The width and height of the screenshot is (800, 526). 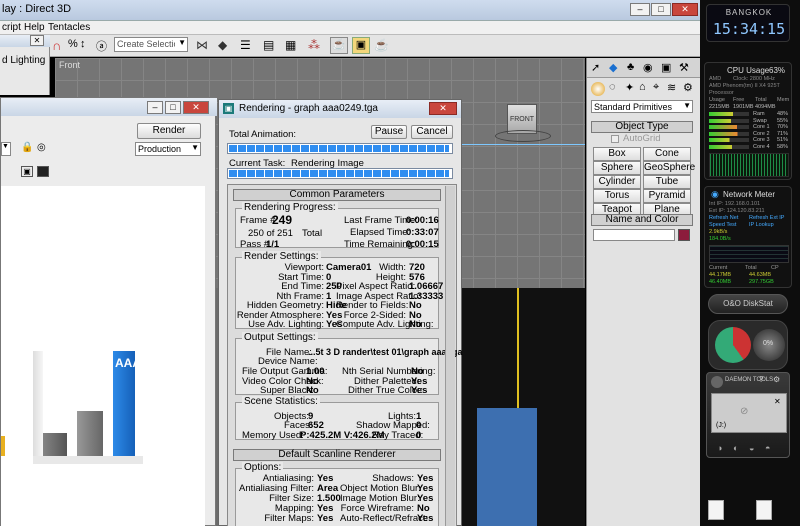 I want to click on scanline-bar: Default Scanline Renderer, so click(x=337, y=455).